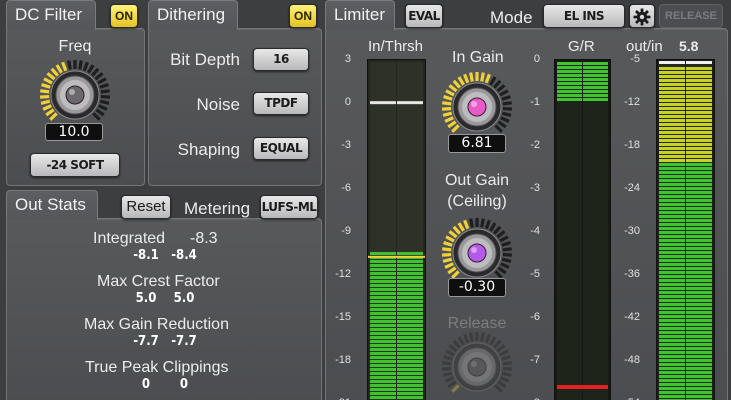  What do you see at coordinates (477, 253) in the screenshot?
I see `out-gain-knob-cap` at bounding box center [477, 253].